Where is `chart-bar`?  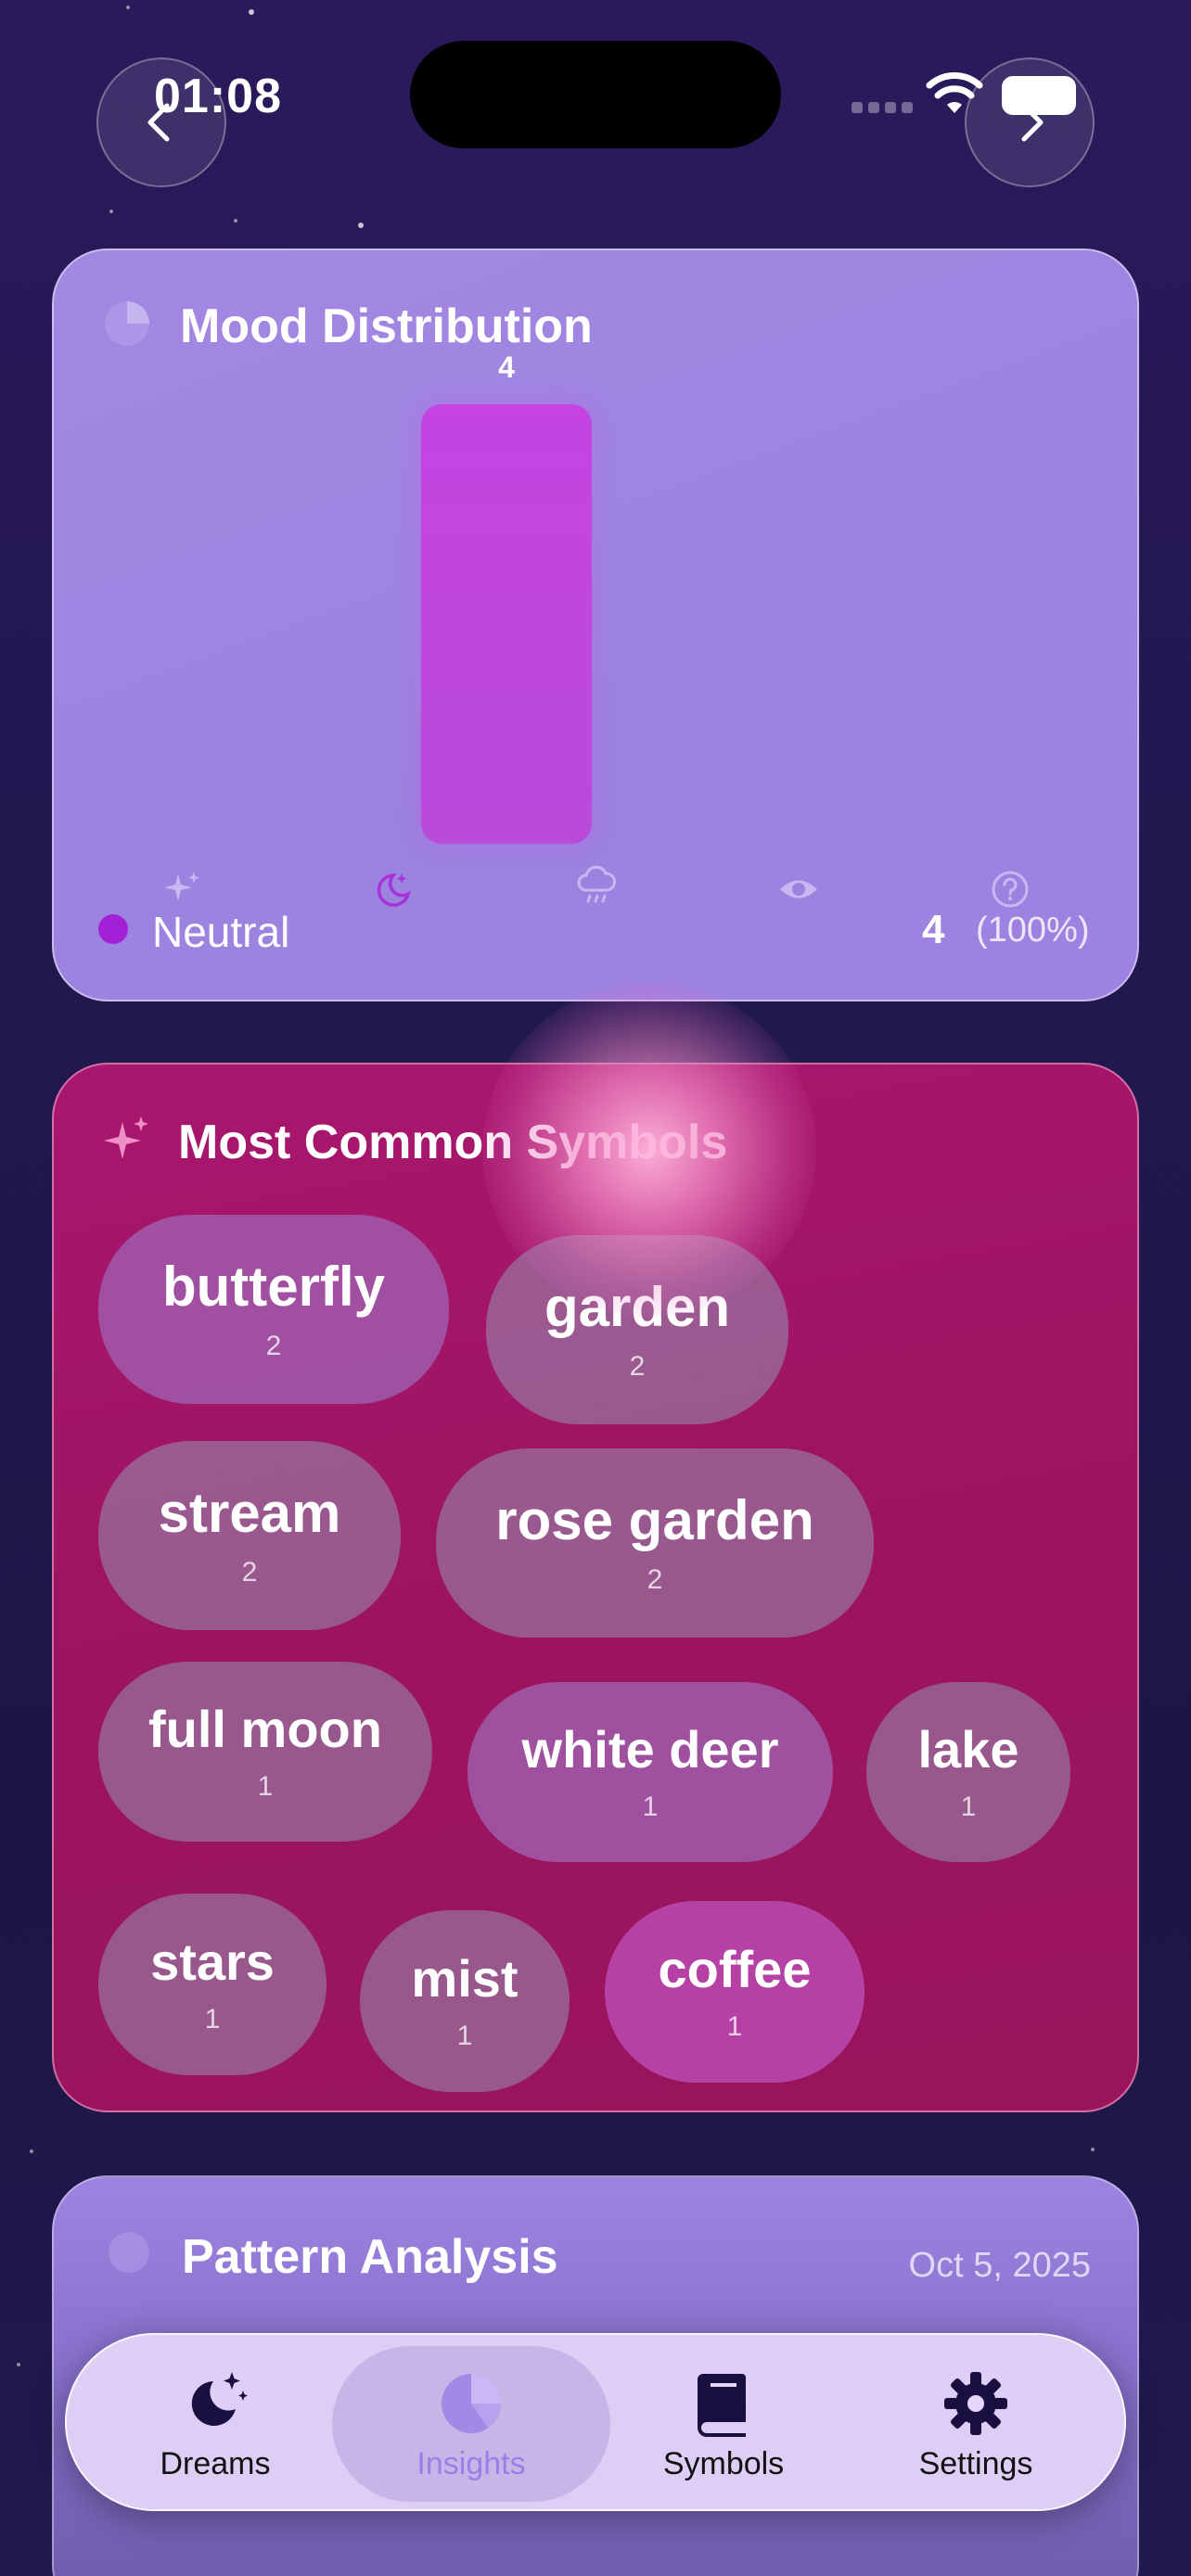 chart-bar is located at coordinates (506, 624).